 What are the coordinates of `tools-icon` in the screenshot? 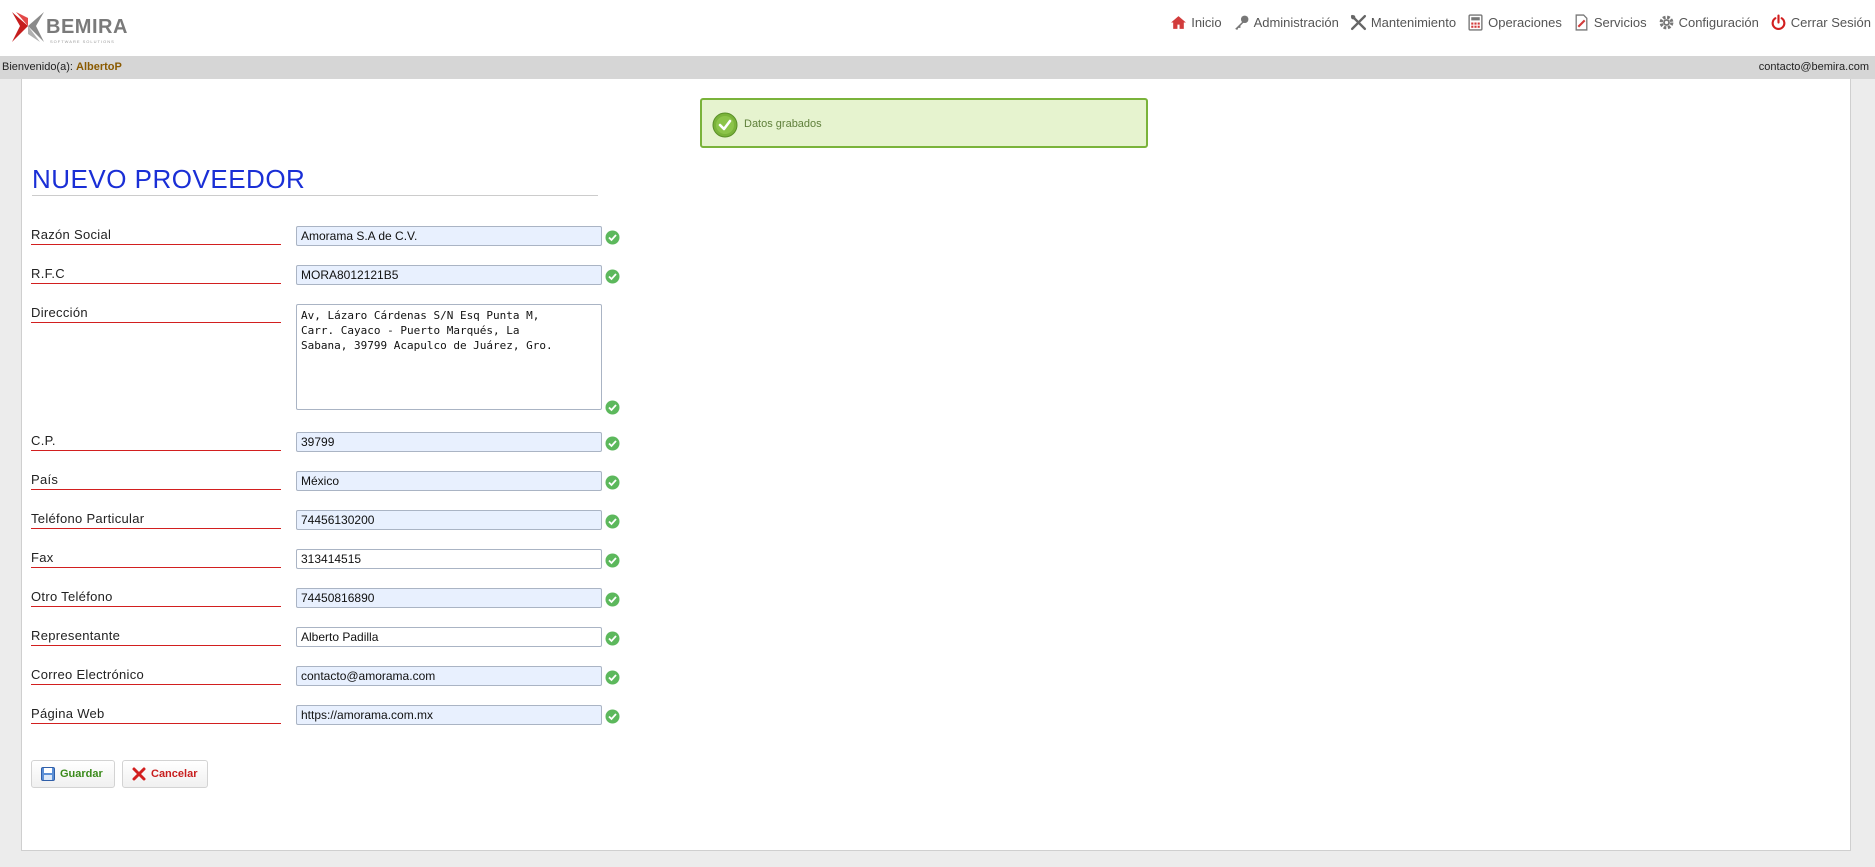 It's located at (1358, 22).